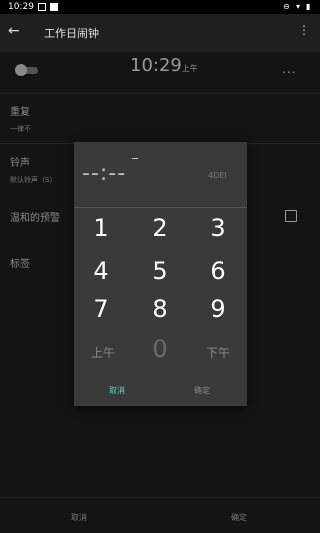 This screenshot has width=320, height=533. What do you see at coordinates (160, 7) in the screenshot?
I see `status-bar: 10:29 ⊖ ▾ ▮` at bounding box center [160, 7].